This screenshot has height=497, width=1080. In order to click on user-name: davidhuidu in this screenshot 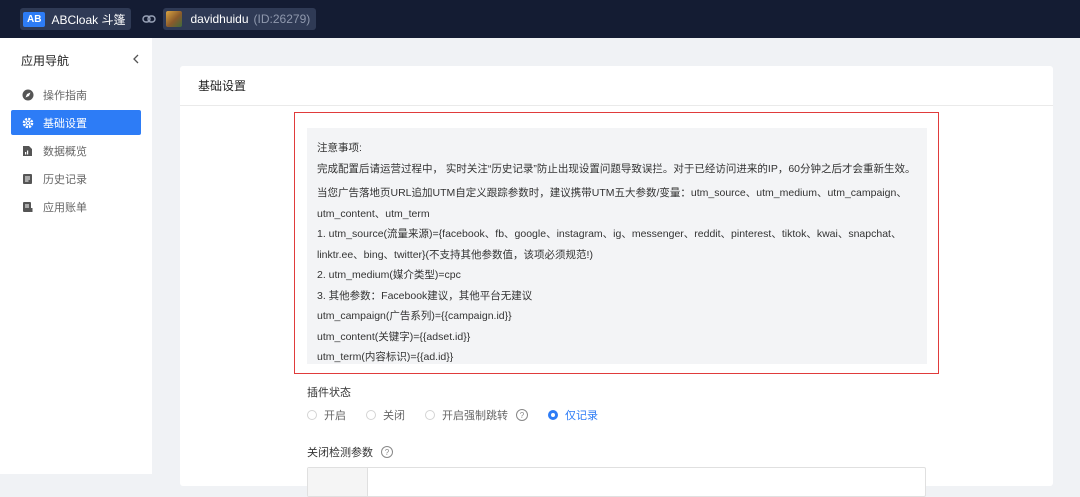, I will do `click(219, 19)`.